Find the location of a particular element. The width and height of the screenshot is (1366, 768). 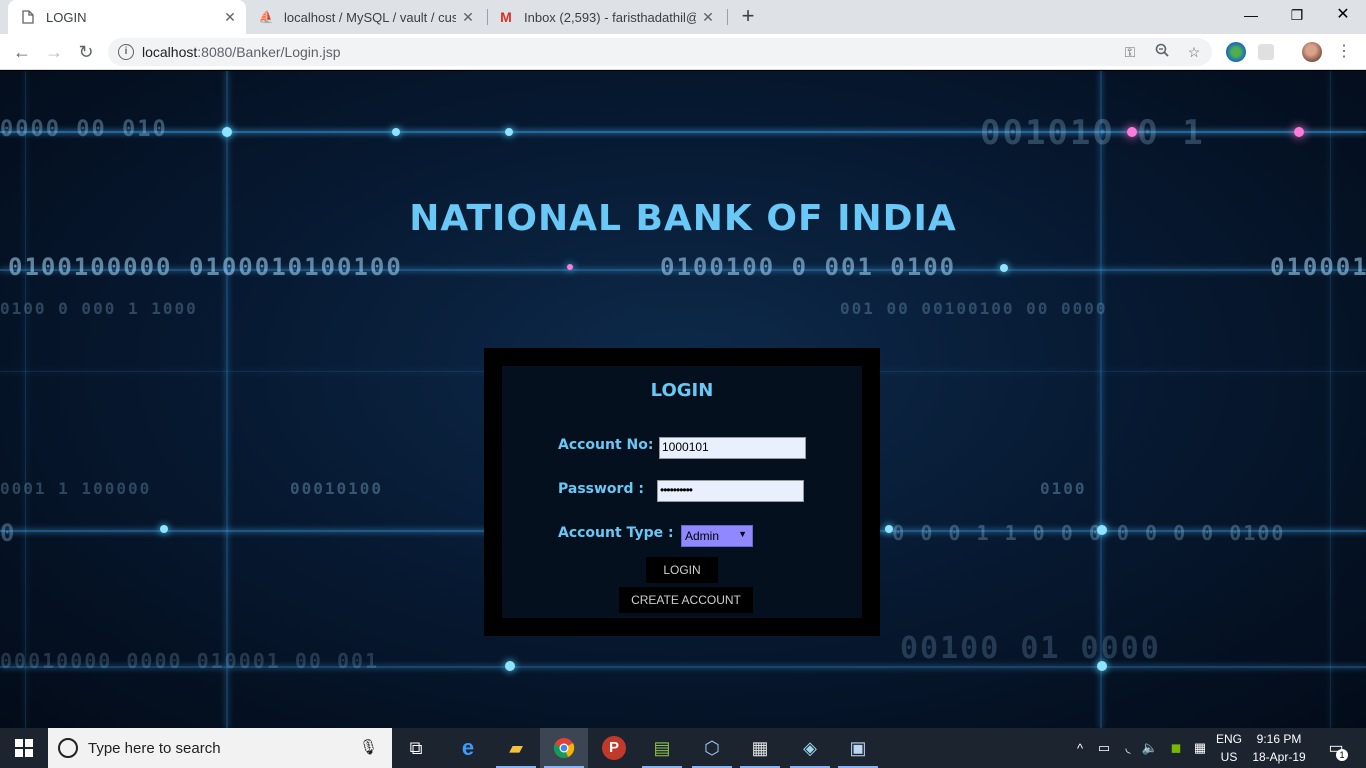

task-view-icon: ⧉ is located at coordinates (416, 748).